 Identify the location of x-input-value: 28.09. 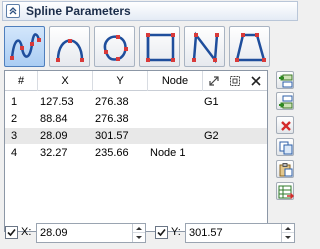
(54, 233).